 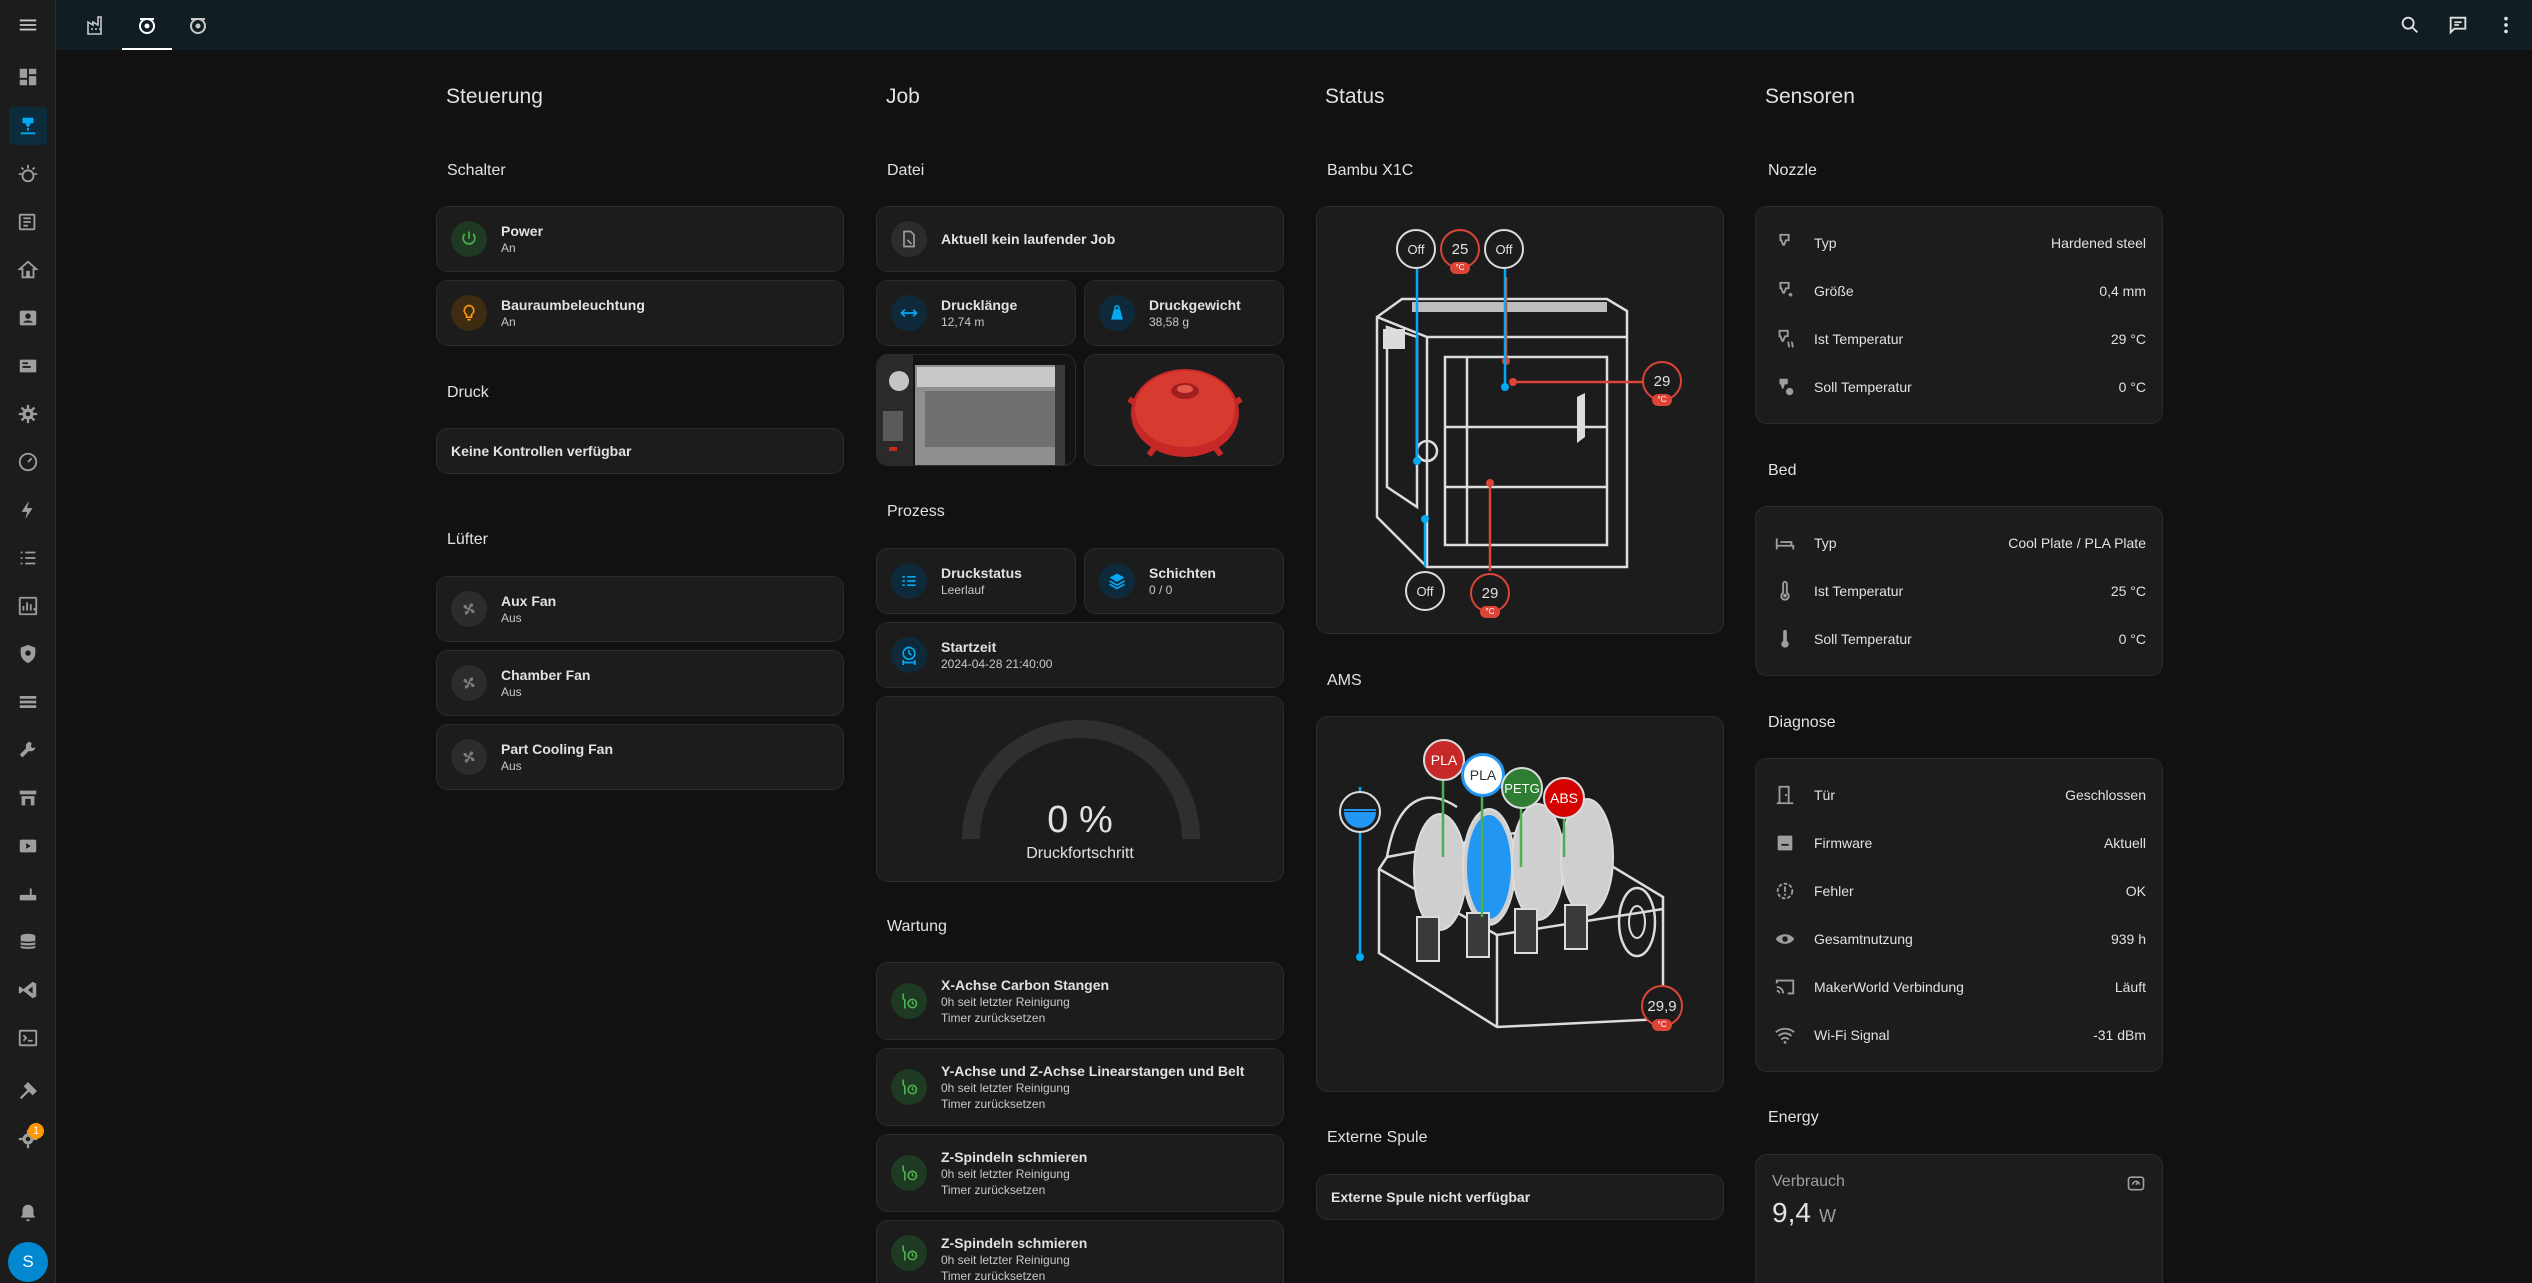 I want to click on server-icon, so click(x=28, y=366).